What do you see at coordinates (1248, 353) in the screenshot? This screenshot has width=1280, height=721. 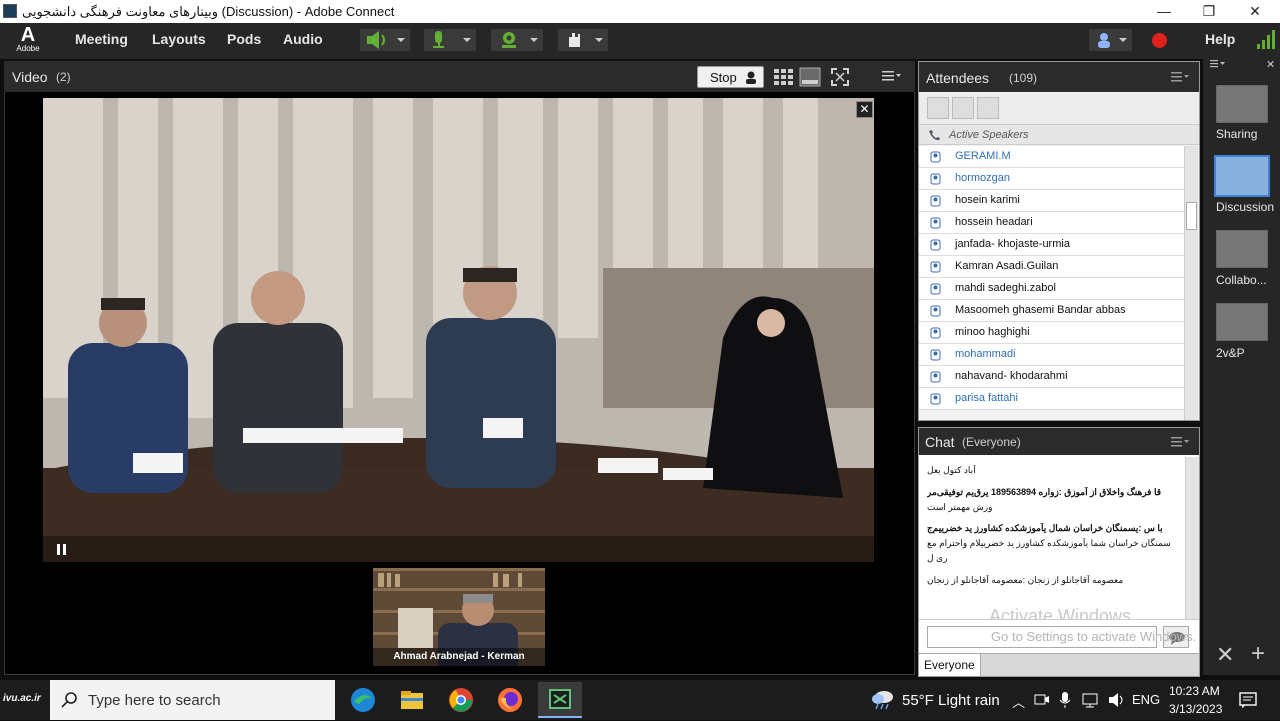 I see `layout-2vp-label: 2v&P` at bounding box center [1248, 353].